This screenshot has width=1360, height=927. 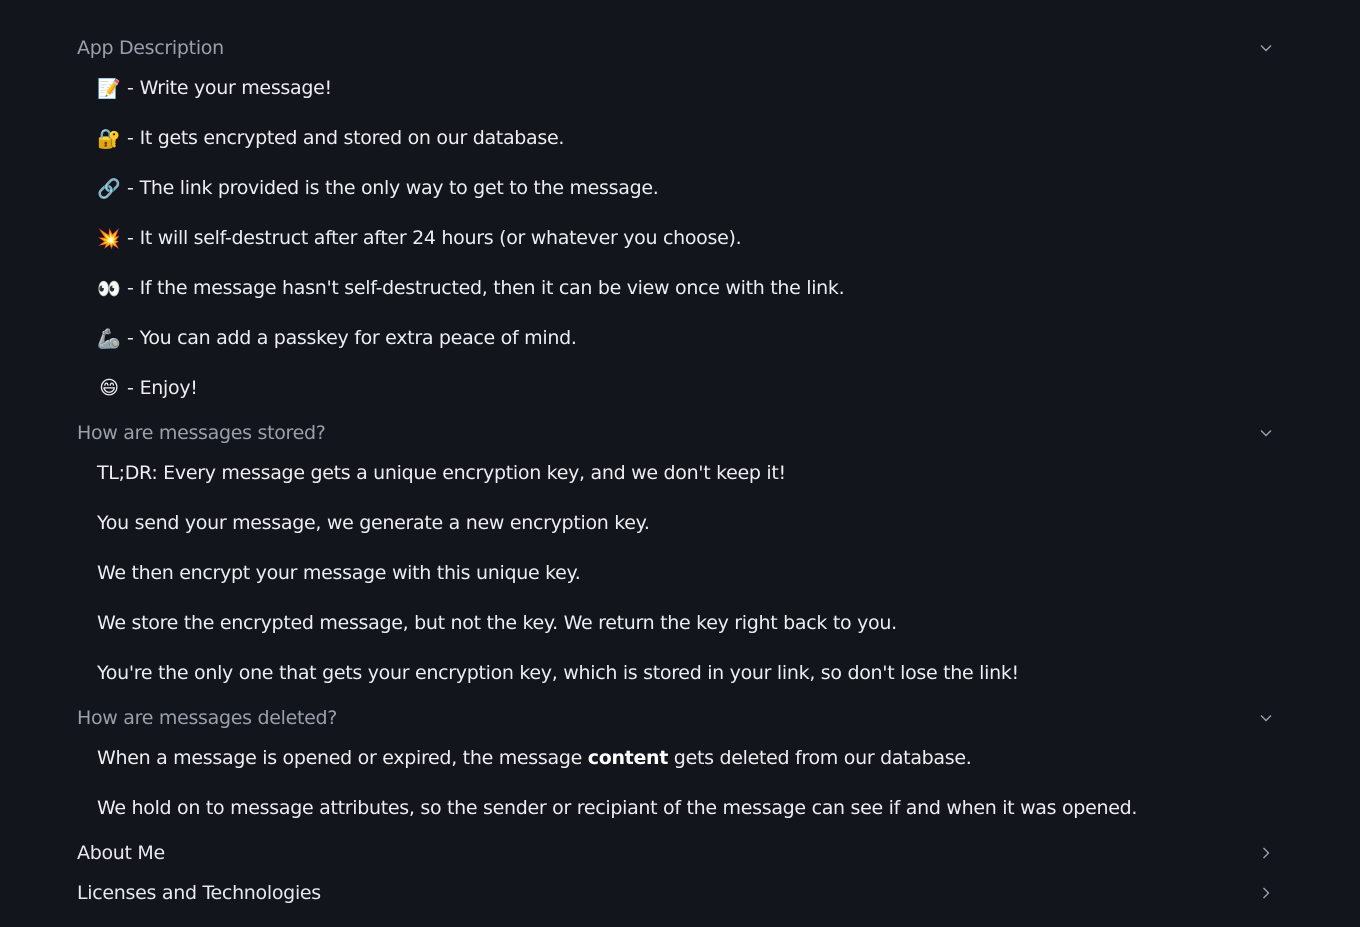 What do you see at coordinates (201, 433) in the screenshot?
I see `section-title: How are messages stored?` at bounding box center [201, 433].